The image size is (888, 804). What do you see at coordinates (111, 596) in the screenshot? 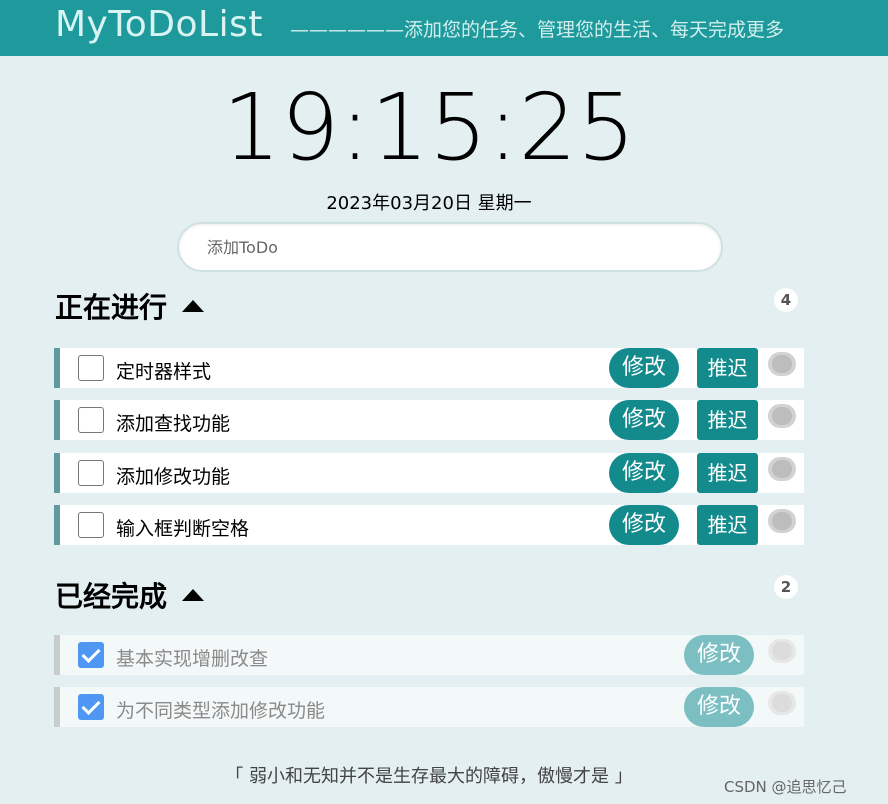
I see `section-title: 已经完成` at bounding box center [111, 596].